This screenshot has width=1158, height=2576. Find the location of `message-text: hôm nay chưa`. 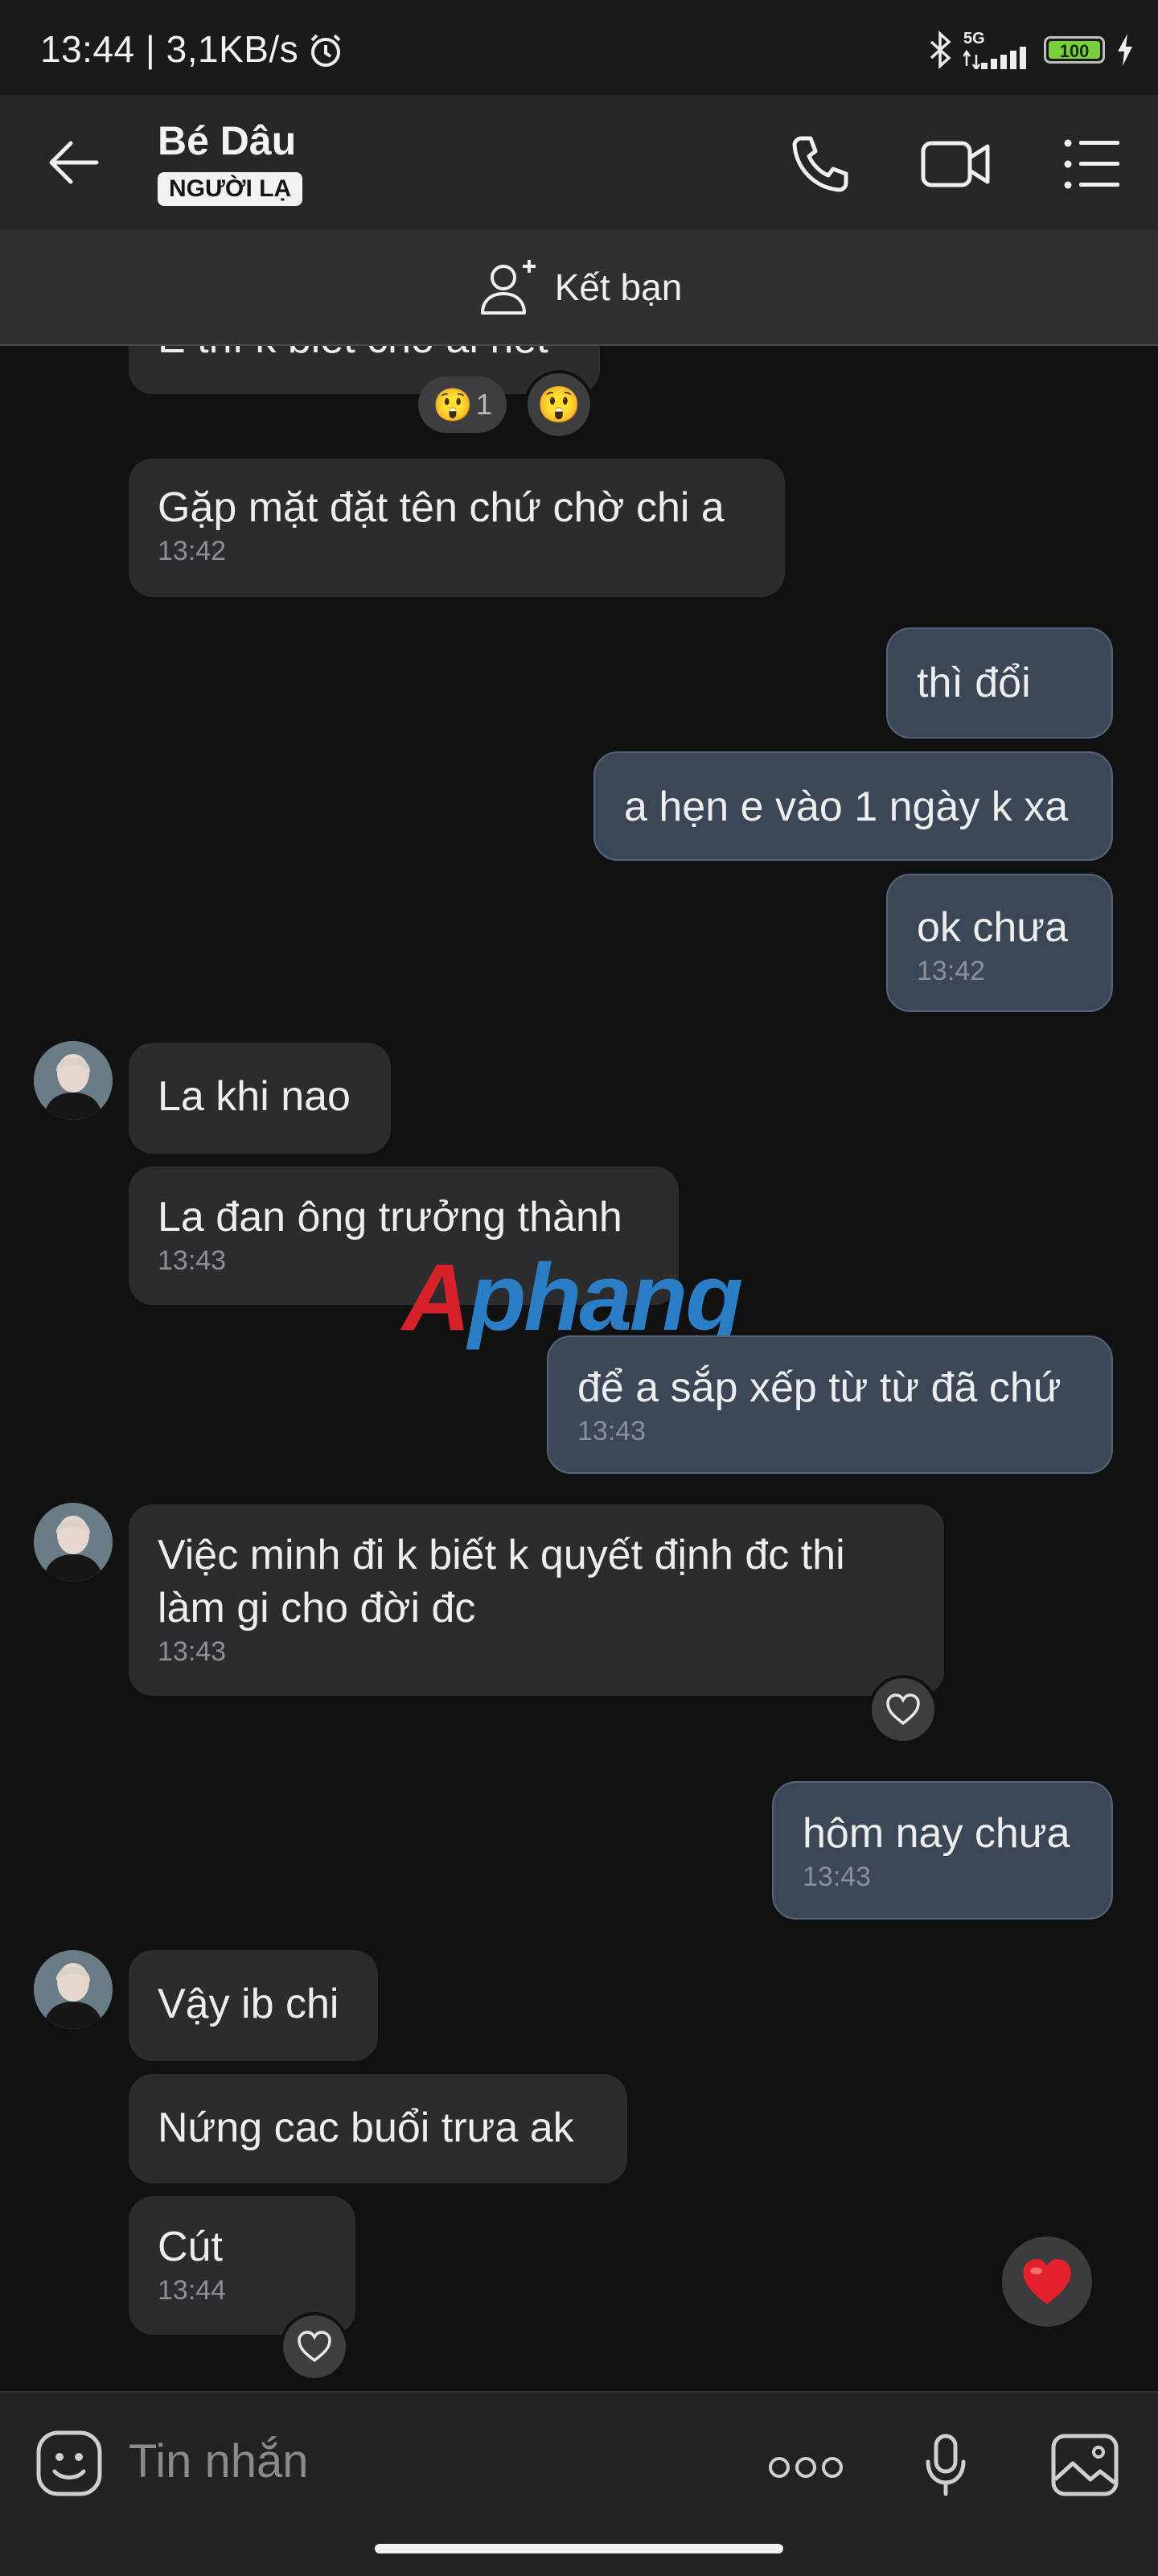

message-text: hôm nay chưa is located at coordinates (937, 1833).